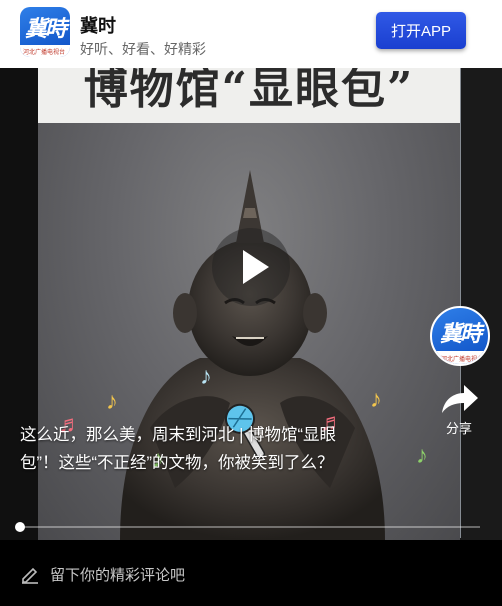 The height and width of the screenshot is (606, 502). I want to click on publisher-avatar-glyph: 冀時, so click(460, 334).